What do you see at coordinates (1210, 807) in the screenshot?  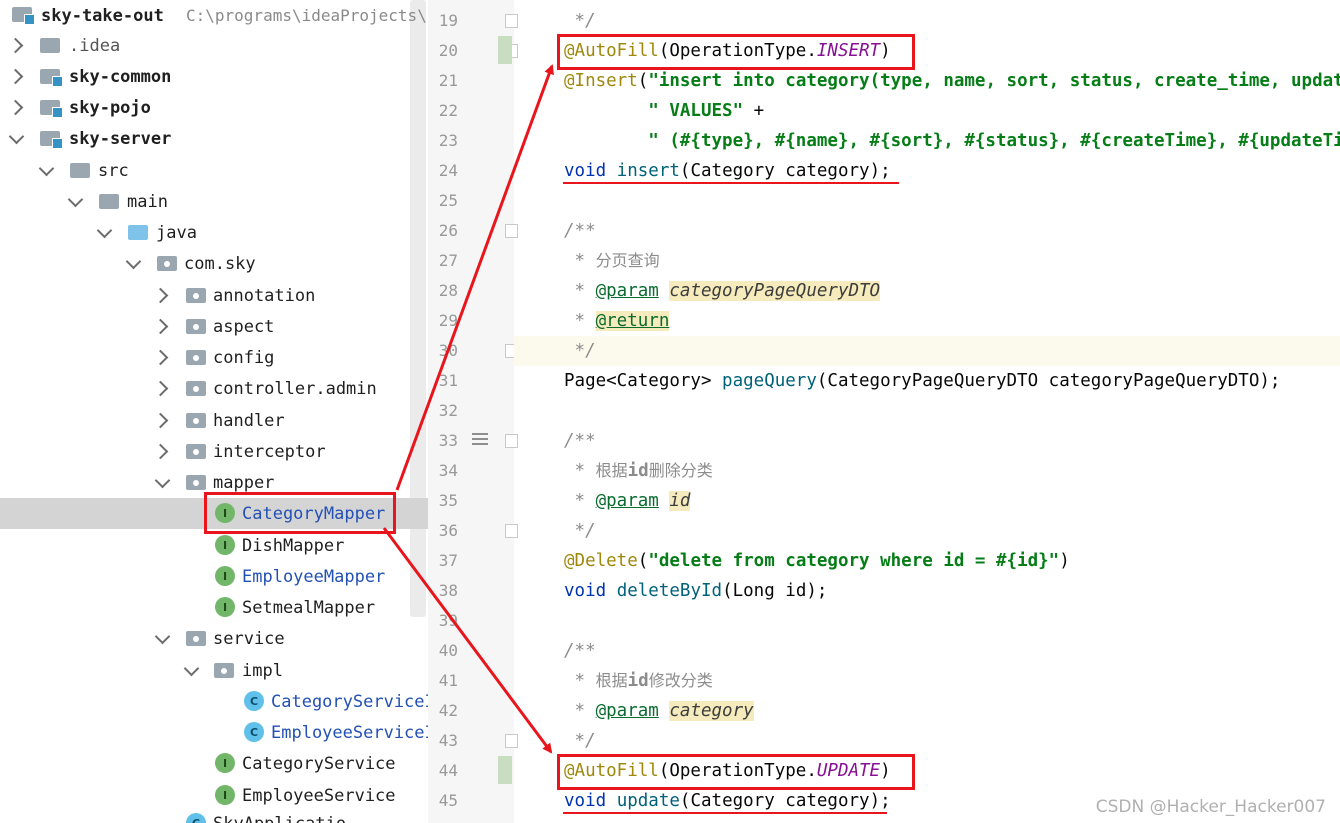 I see `watermark: CSDN @Hacker_Hacker007` at bounding box center [1210, 807].